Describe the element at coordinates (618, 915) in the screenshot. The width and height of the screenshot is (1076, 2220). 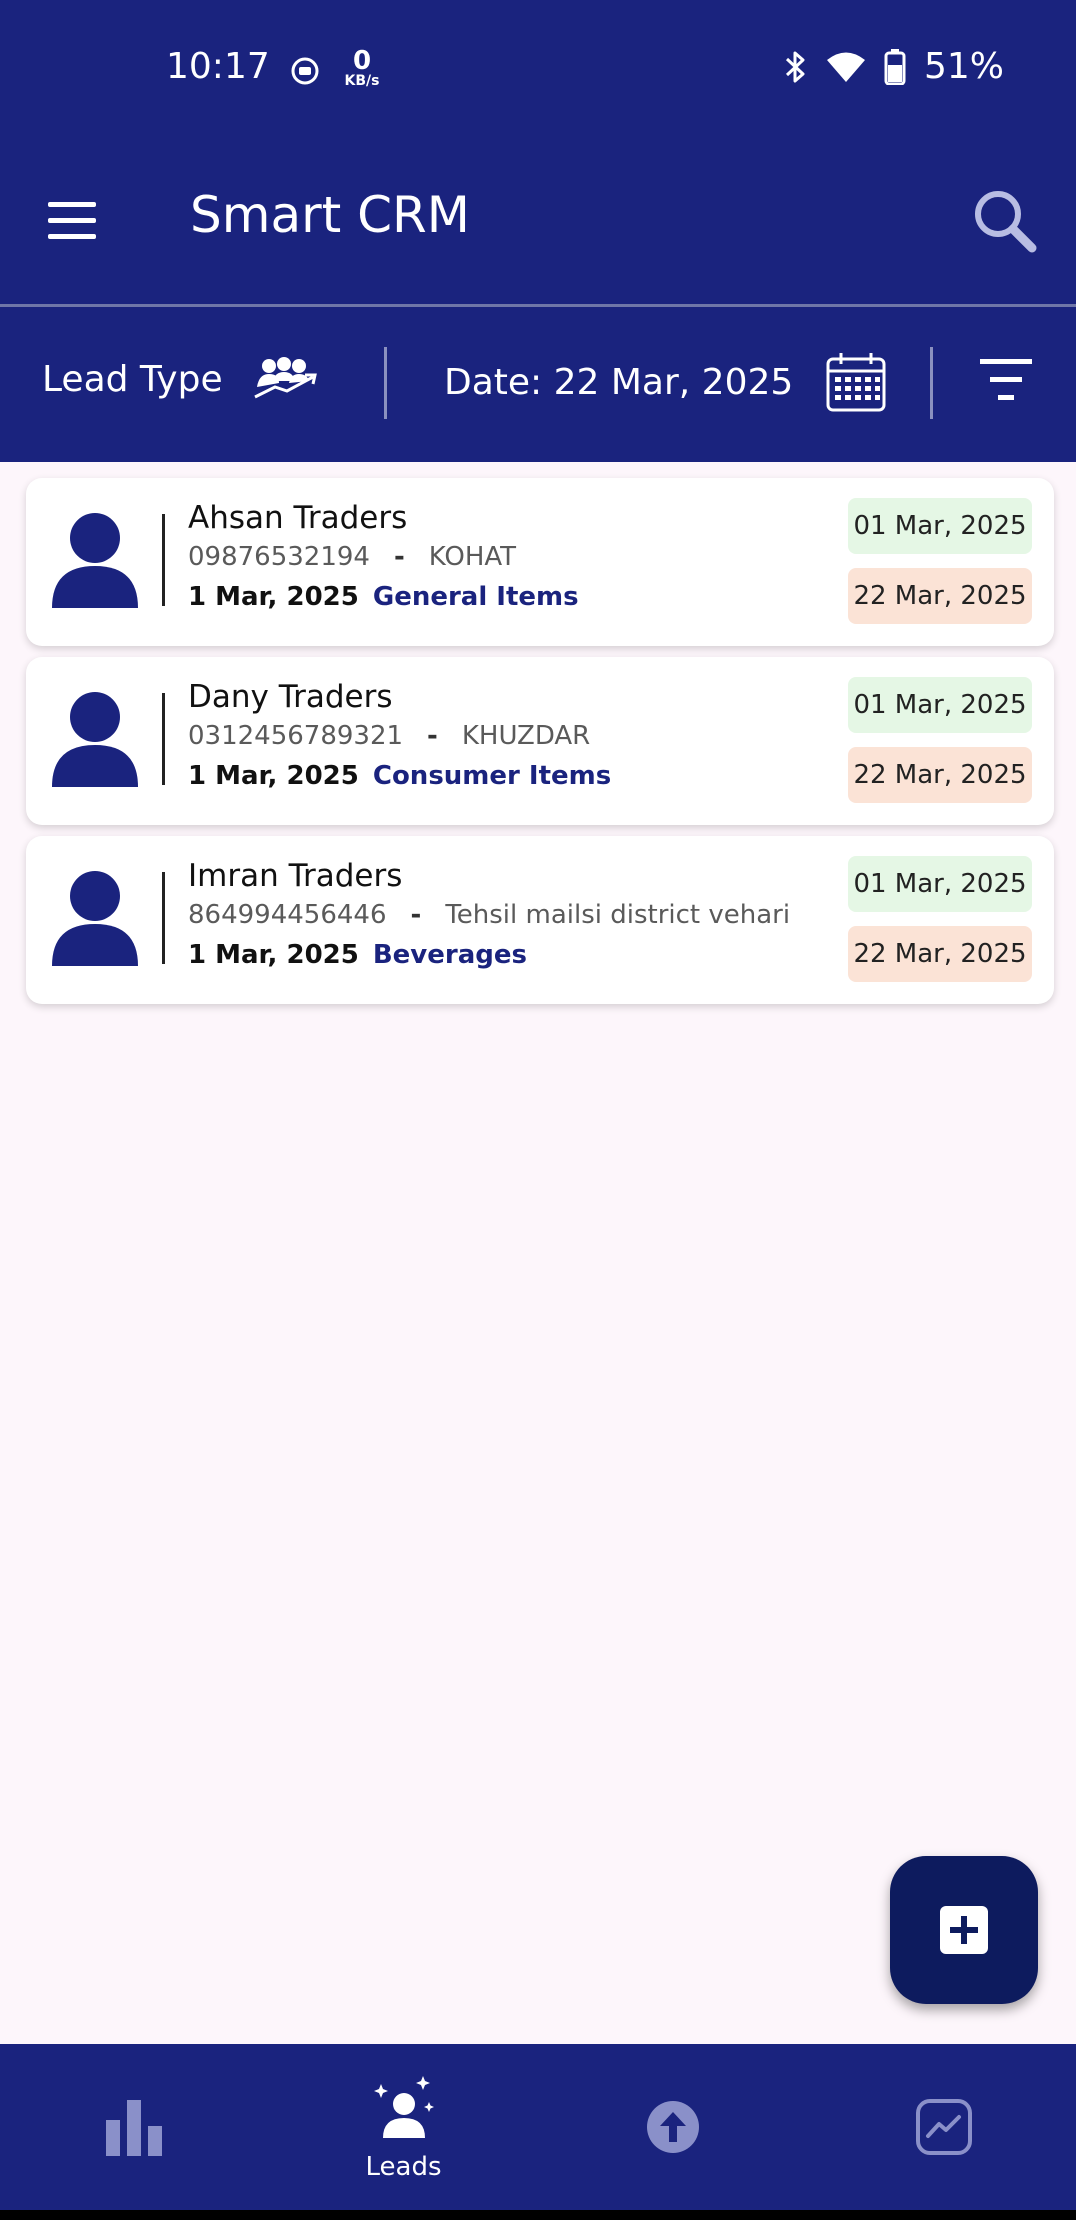
I see `lead-location: Tehsil mailsi district vehari` at that location.